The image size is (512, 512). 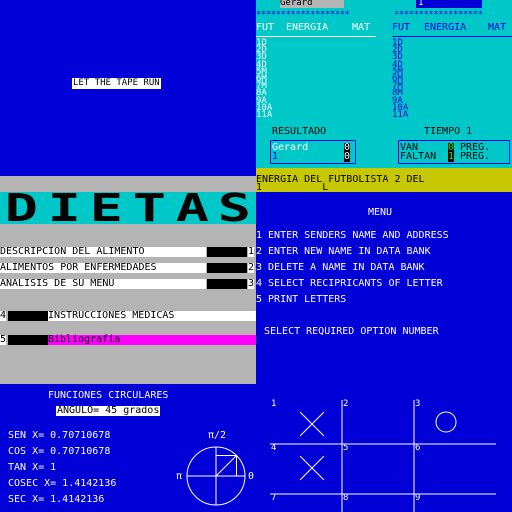 What do you see at coordinates (418, 448) in the screenshot?
I see `tictactoe-cell-number: 6` at bounding box center [418, 448].